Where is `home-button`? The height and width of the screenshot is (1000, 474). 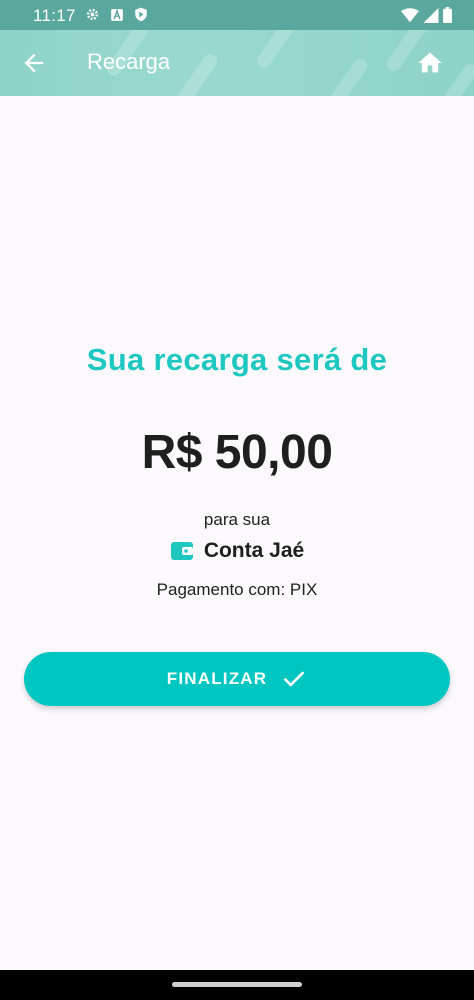 home-button is located at coordinates (430, 63).